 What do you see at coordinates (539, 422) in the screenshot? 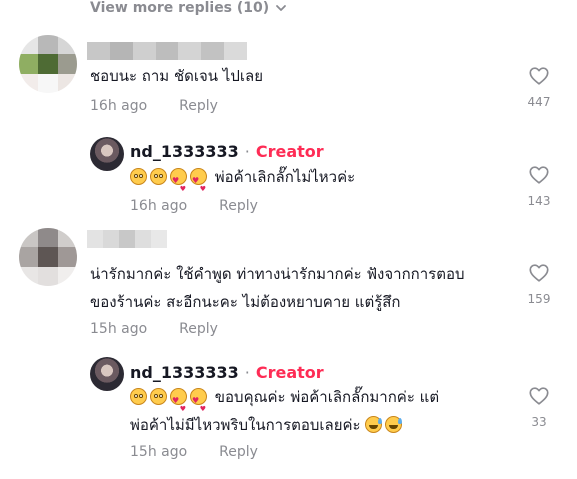
I see `like-count: 33` at bounding box center [539, 422].